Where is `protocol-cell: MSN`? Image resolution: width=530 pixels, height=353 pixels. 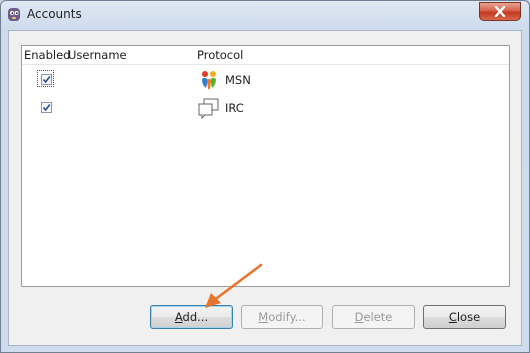 protocol-cell: MSN is located at coordinates (238, 80).